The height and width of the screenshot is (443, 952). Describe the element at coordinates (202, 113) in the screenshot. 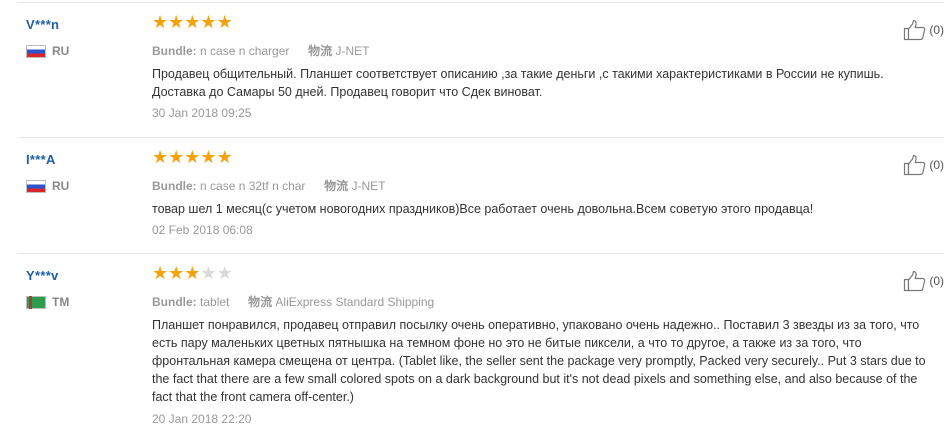

I see `review-date: 30 Jan 2018 09:25` at that location.